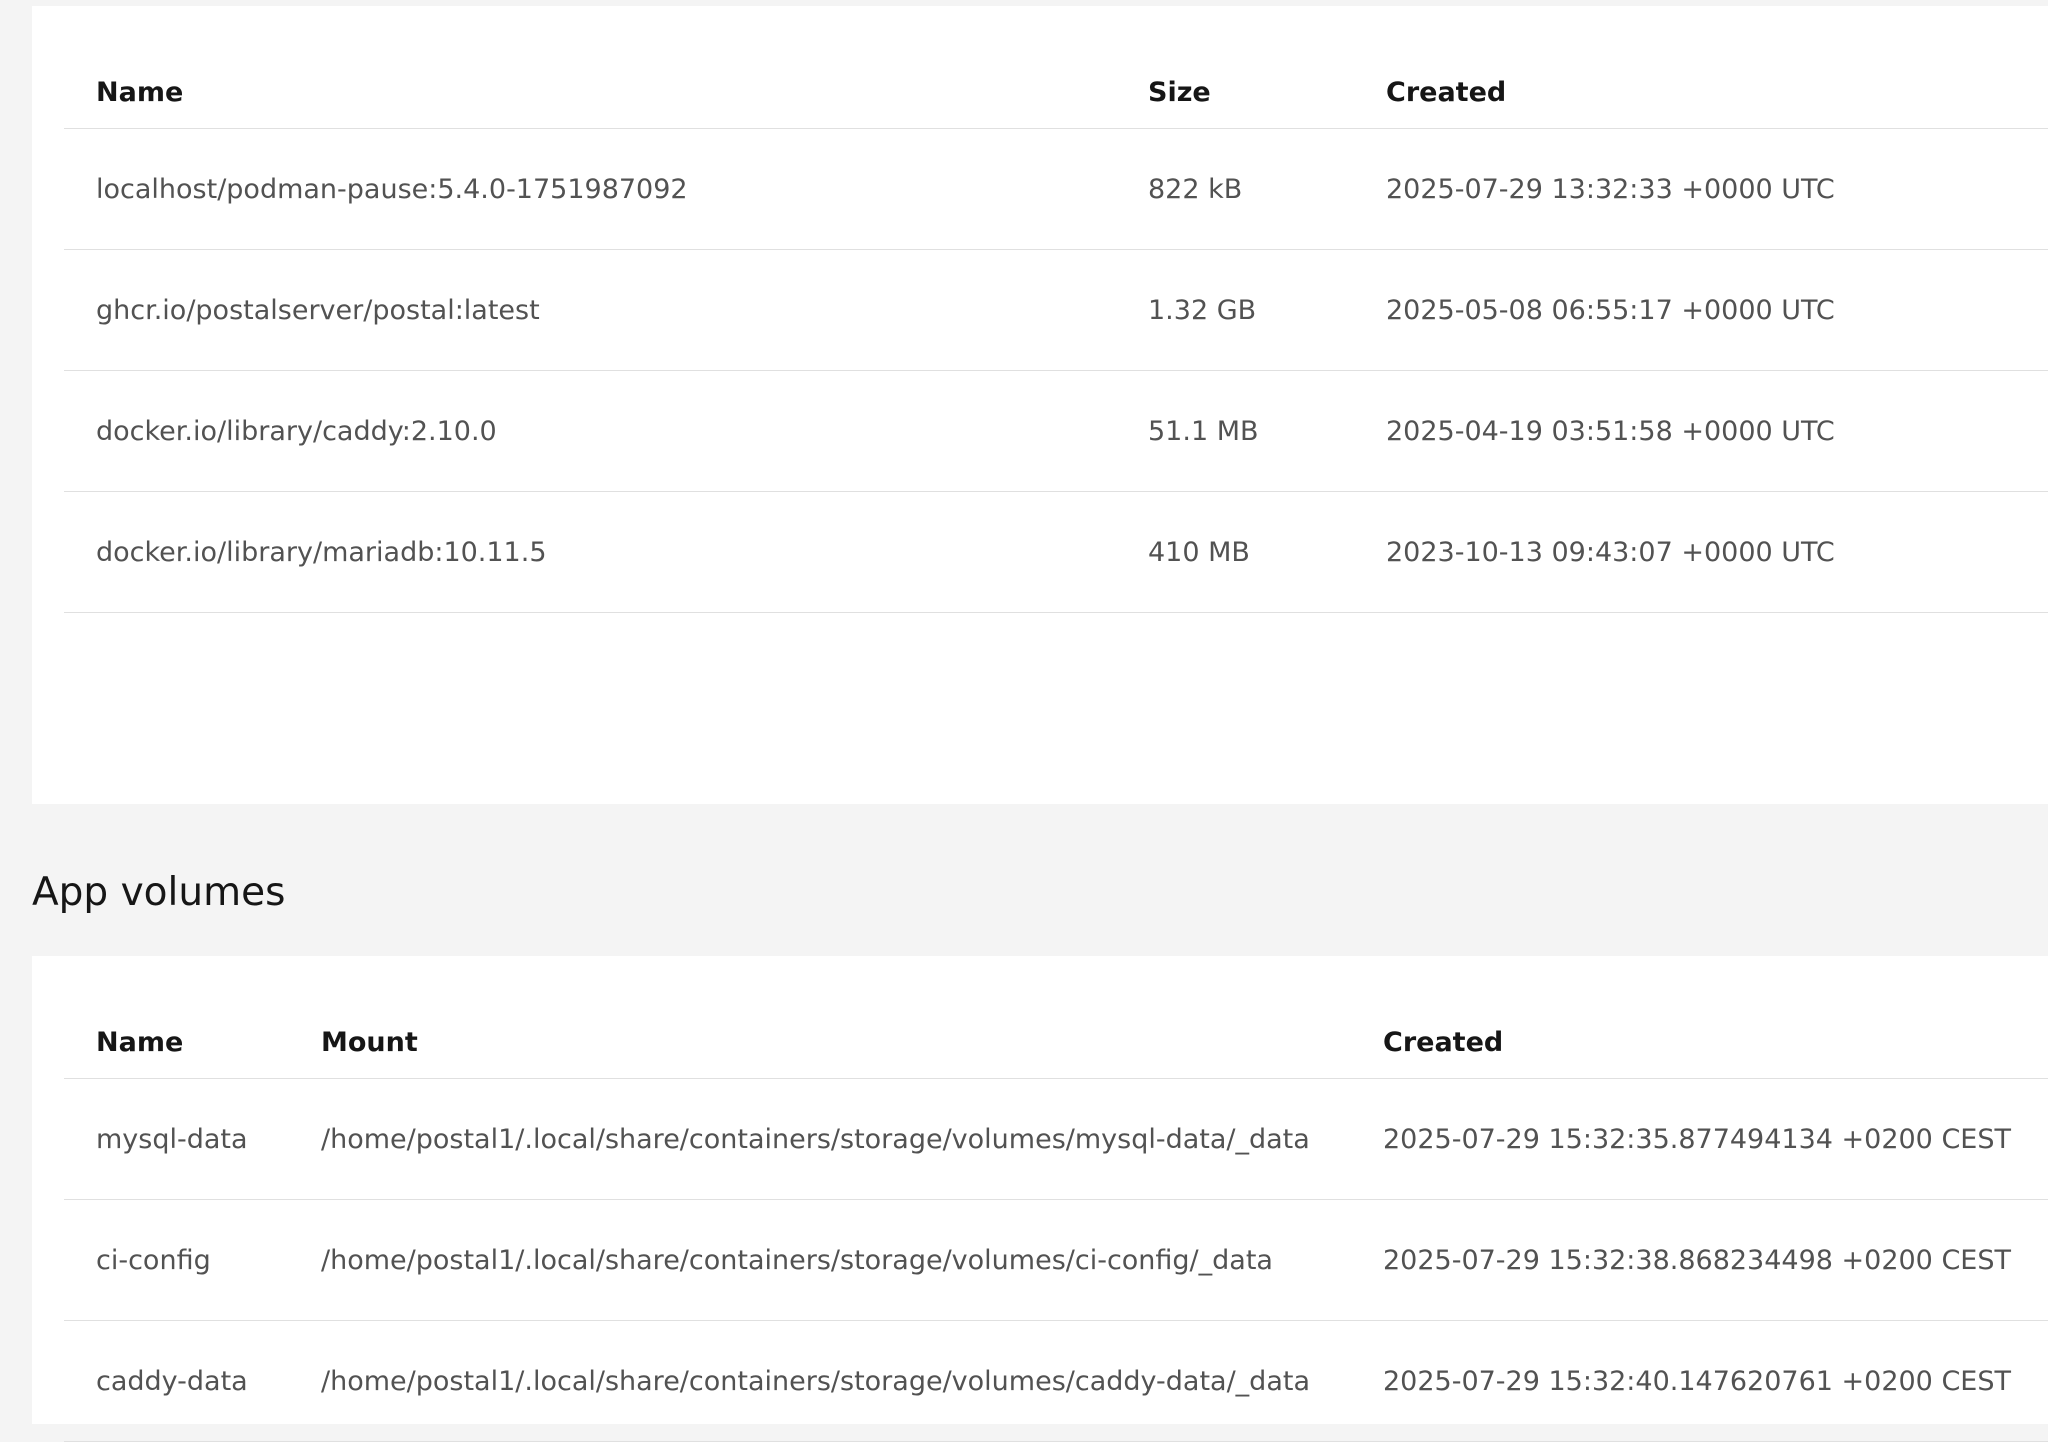  Describe the element at coordinates (176, 1139) in the screenshot. I see `volume-name-cell: mysql-data` at that location.